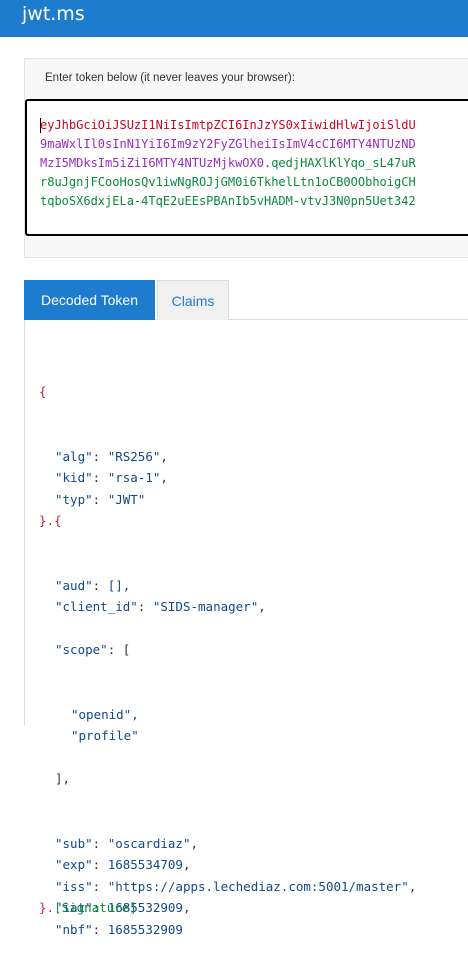 The width and height of the screenshot is (468, 962). What do you see at coordinates (258, 886) in the screenshot?
I see `json-value: "https://apps.lechediaz.com:5001/master"` at bounding box center [258, 886].